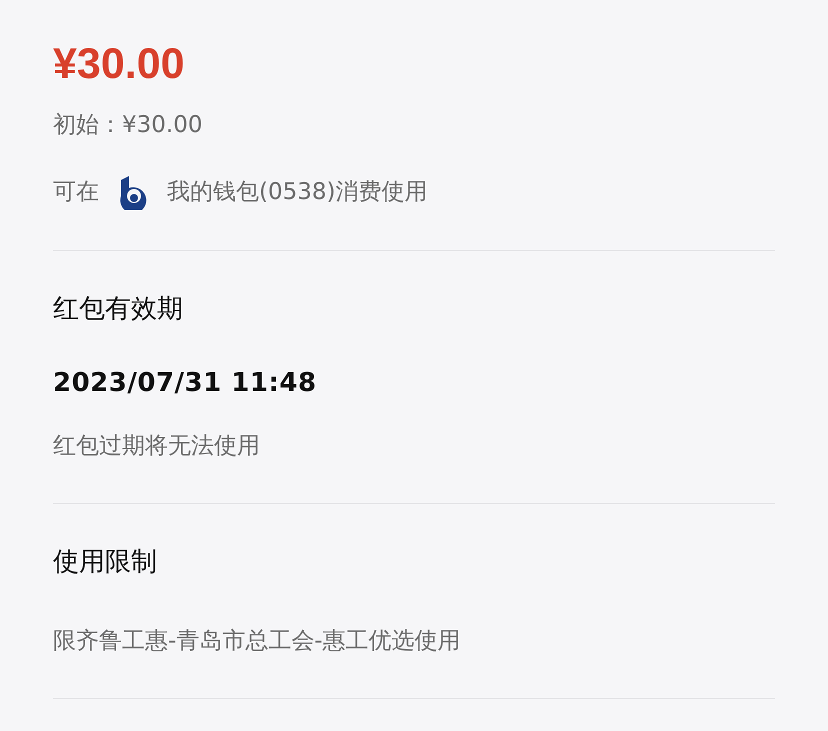 The width and height of the screenshot is (828, 731). What do you see at coordinates (105, 562) in the screenshot?
I see `section-title: 使用限制` at bounding box center [105, 562].